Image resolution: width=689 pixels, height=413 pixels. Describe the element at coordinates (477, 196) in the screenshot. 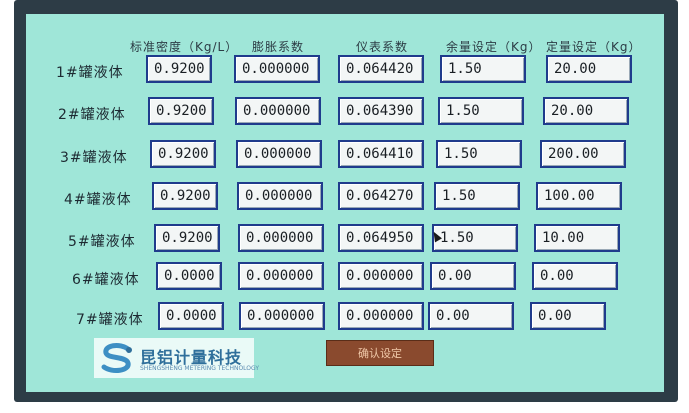

I see `remaining-field-tank-4: 1.50` at that location.